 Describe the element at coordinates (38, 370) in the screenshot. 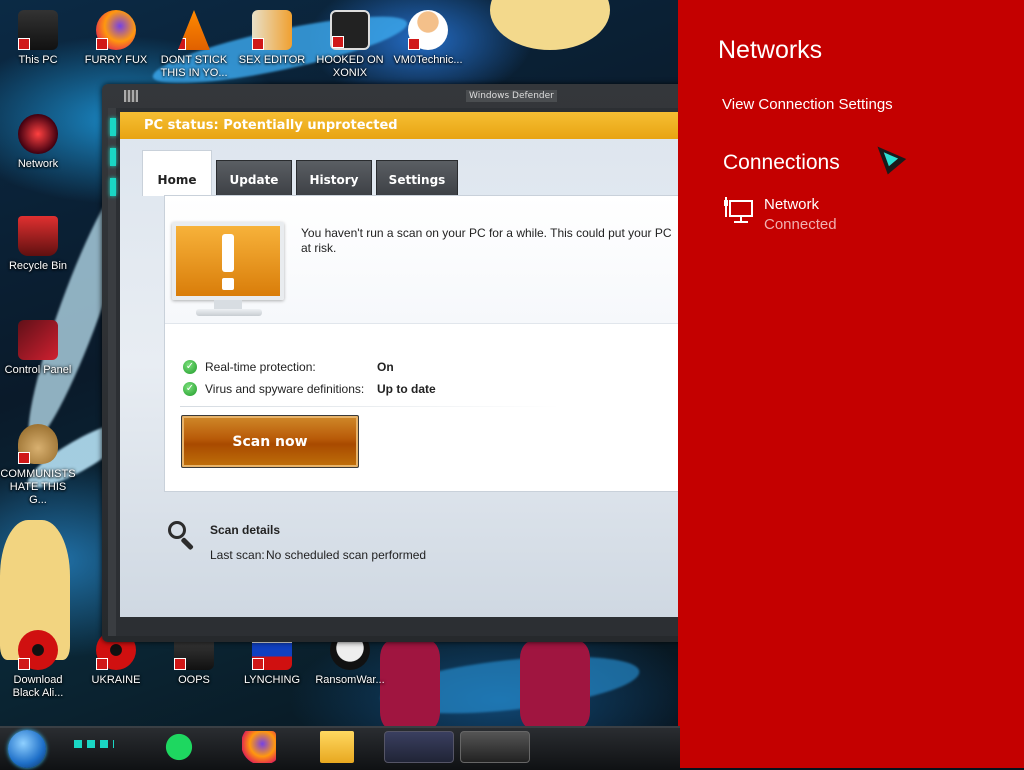

I see `desktop-icon-label: Control Panel` at that location.